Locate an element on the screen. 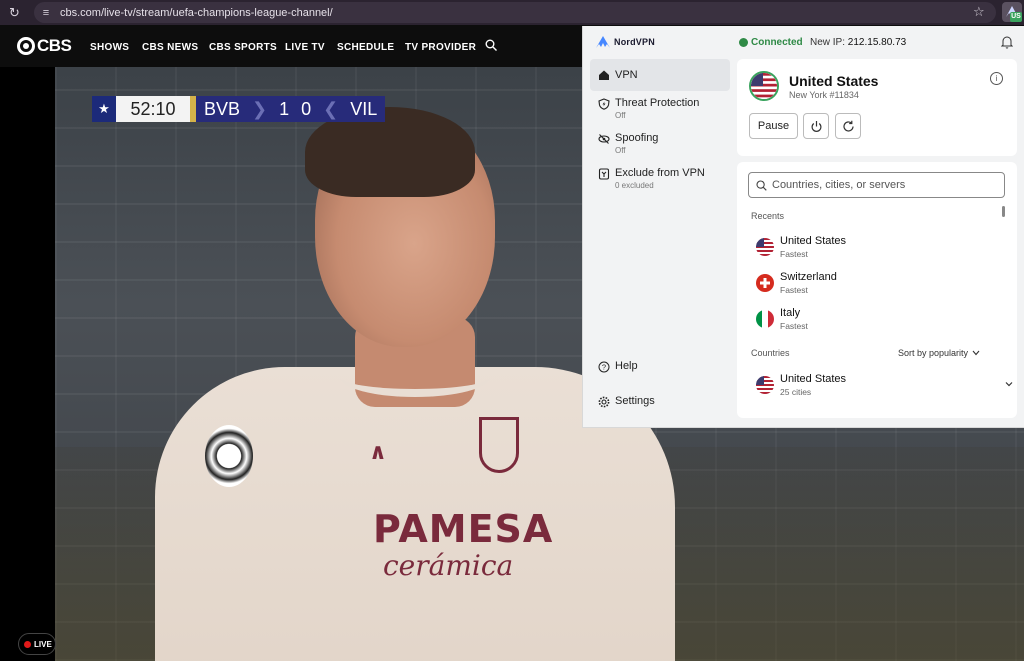 The width and height of the screenshot is (1024, 661). switzerland-flag-icon is located at coordinates (765, 283).